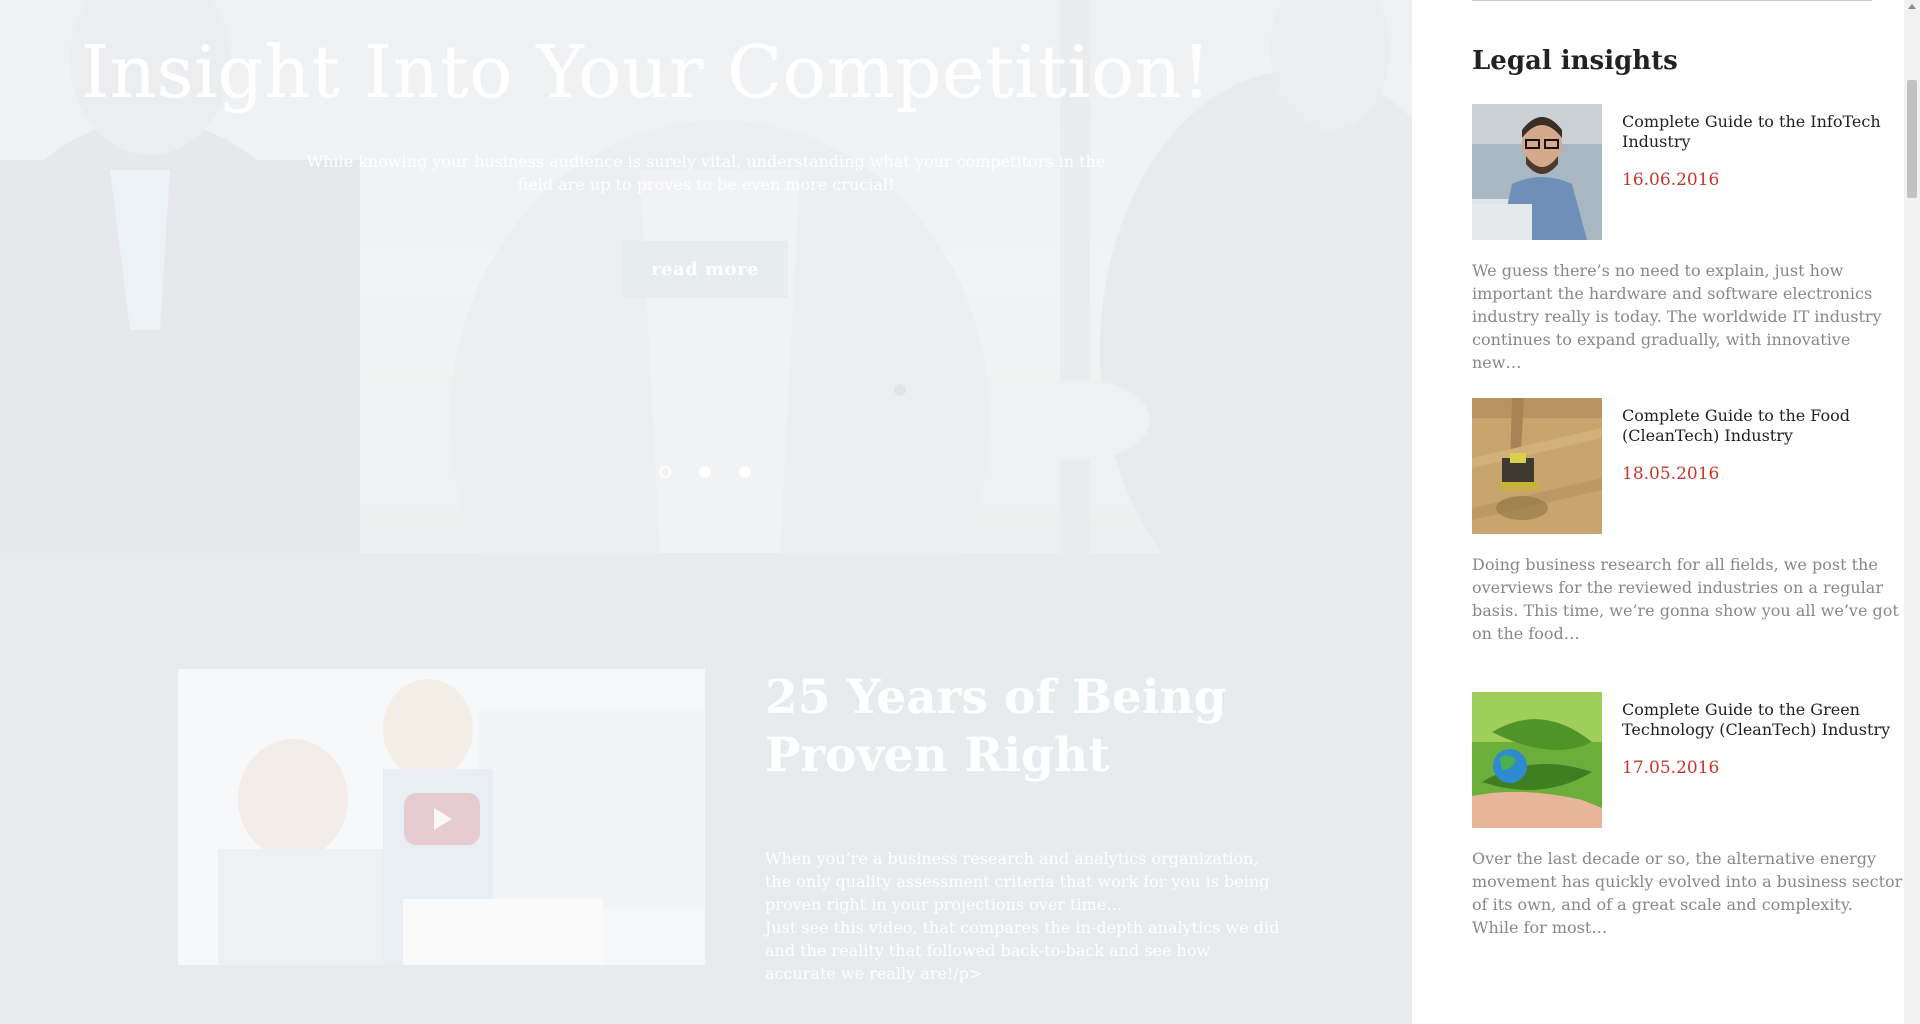 This screenshot has height=1024, width=1920. I want to click on play-icon, so click(442, 819).